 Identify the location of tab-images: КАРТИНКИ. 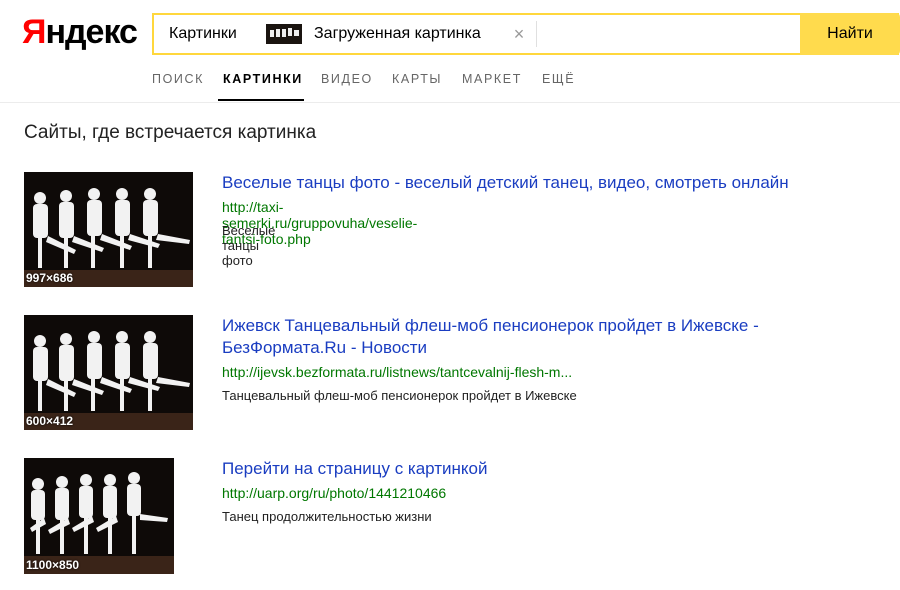
(263, 85).